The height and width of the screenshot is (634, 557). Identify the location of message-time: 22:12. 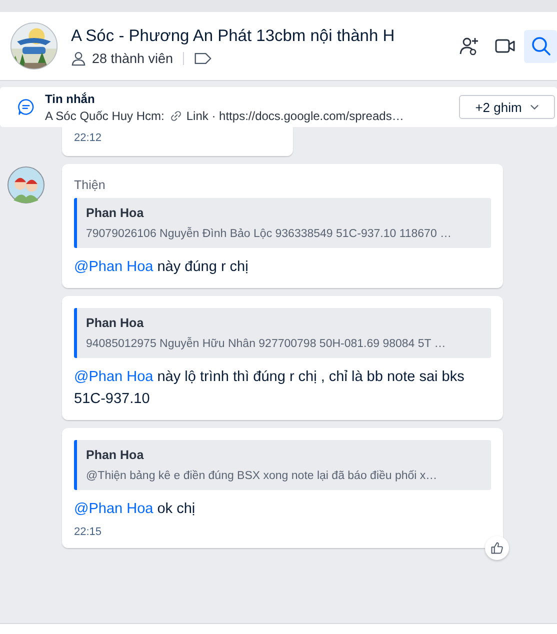
(88, 138).